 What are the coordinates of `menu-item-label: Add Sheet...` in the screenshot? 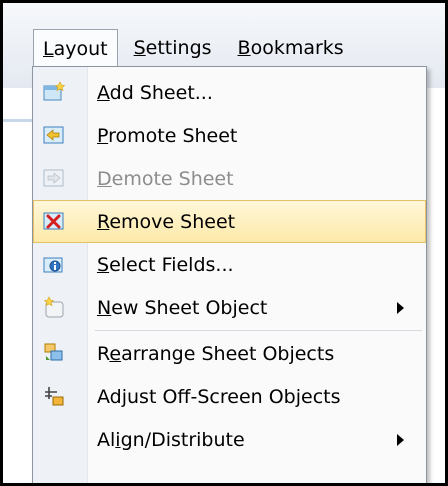 It's located at (155, 92).